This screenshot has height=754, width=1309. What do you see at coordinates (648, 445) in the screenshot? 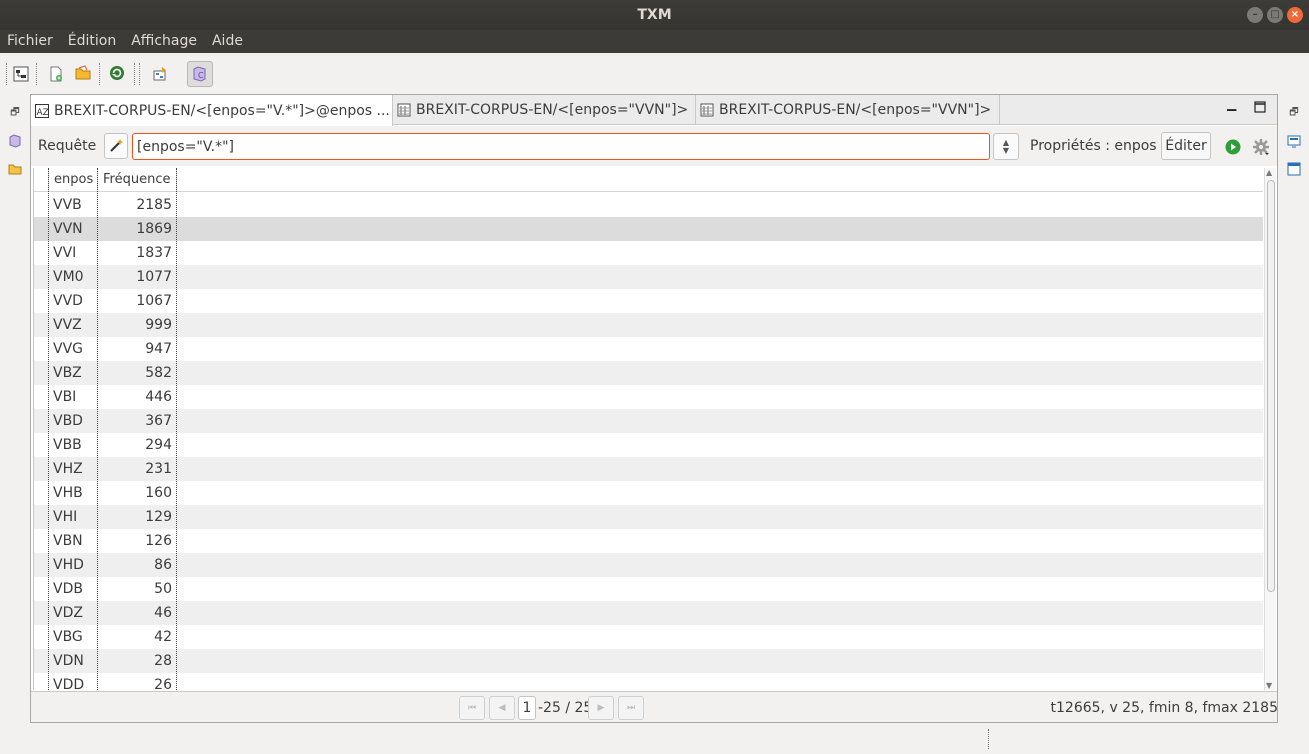
I see `table-row: VBB 294` at bounding box center [648, 445].